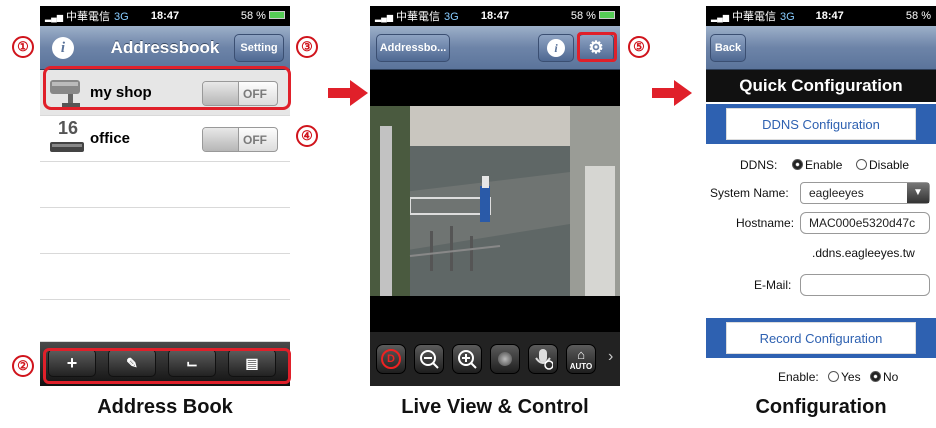  What do you see at coordinates (495, 201) in the screenshot?
I see `camera-video-feed` at bounding box center [495, 201].